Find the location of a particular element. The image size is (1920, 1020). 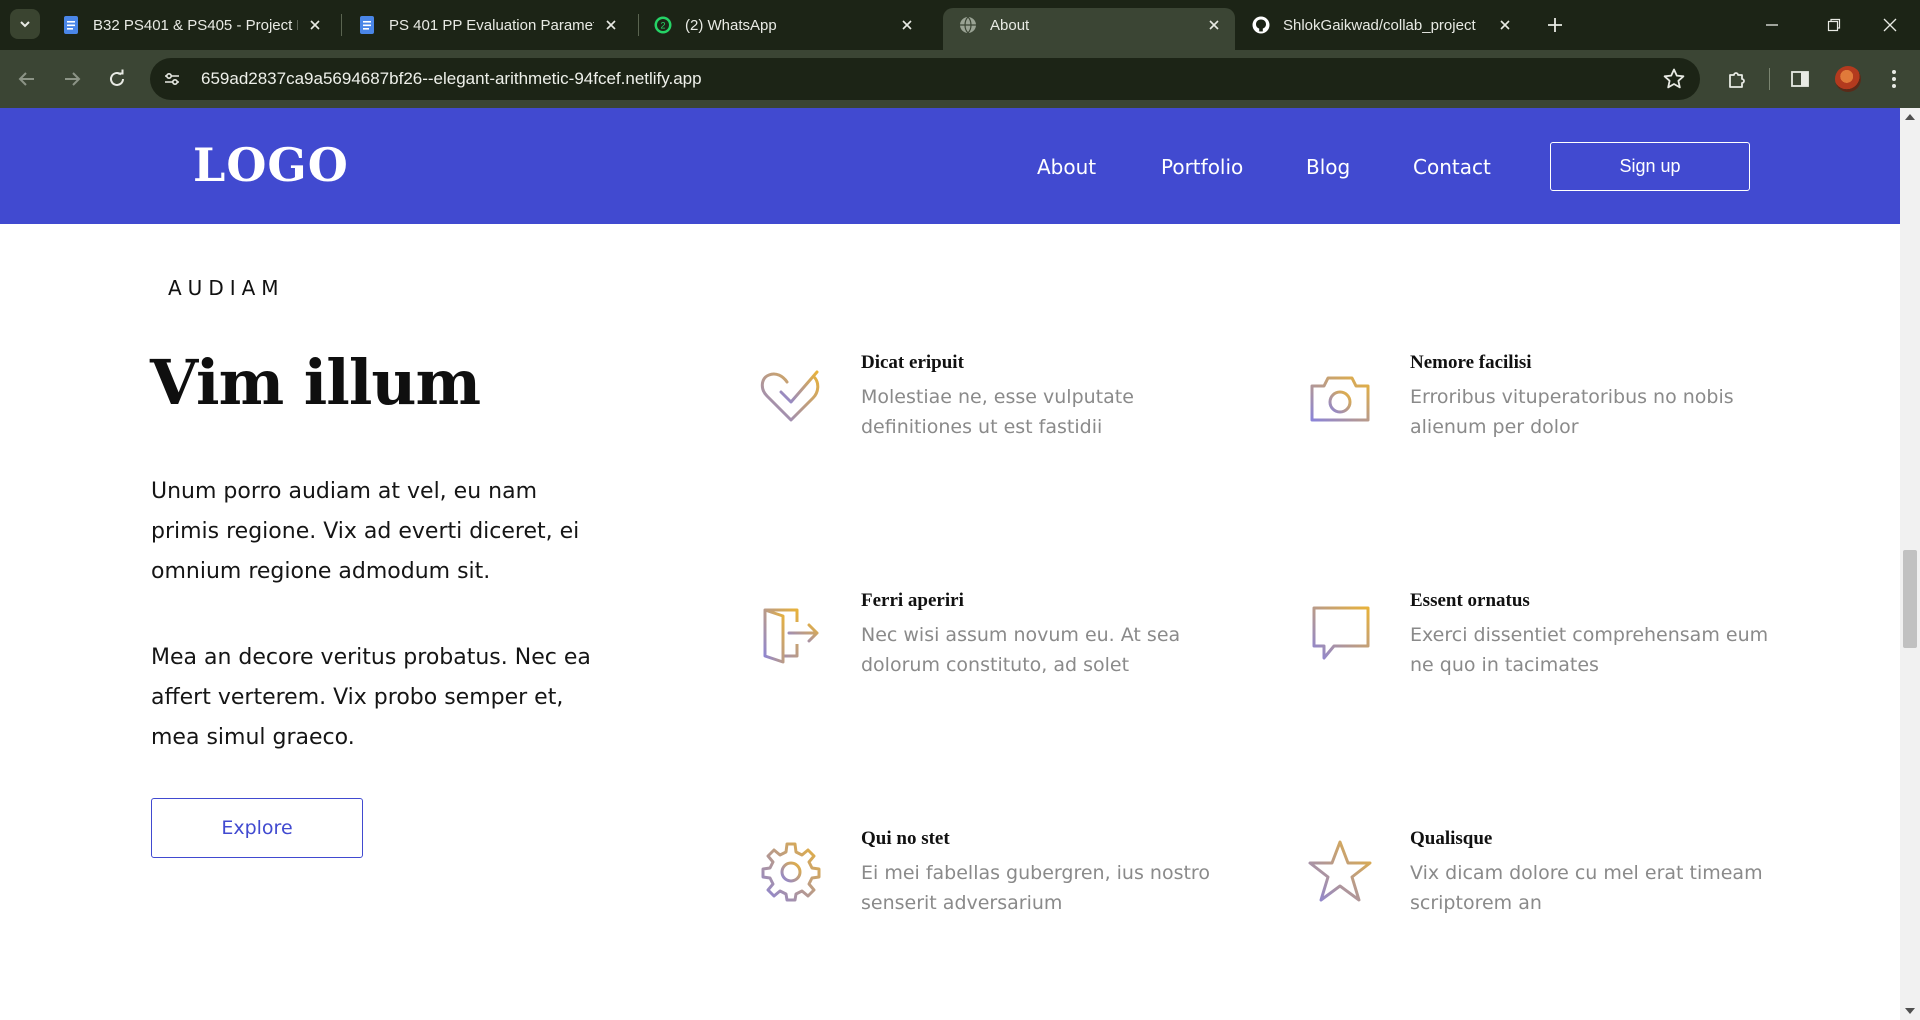

sign-up-button: Sign up is located at coordinates (1650, 166).